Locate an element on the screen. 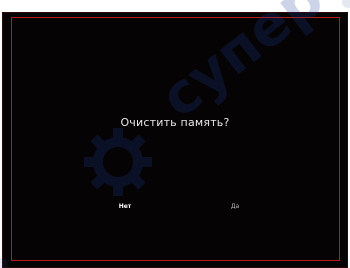 The height and width of the screenshot is (268, 350). watermark-corner-tr is located at coordinates (346, 4).